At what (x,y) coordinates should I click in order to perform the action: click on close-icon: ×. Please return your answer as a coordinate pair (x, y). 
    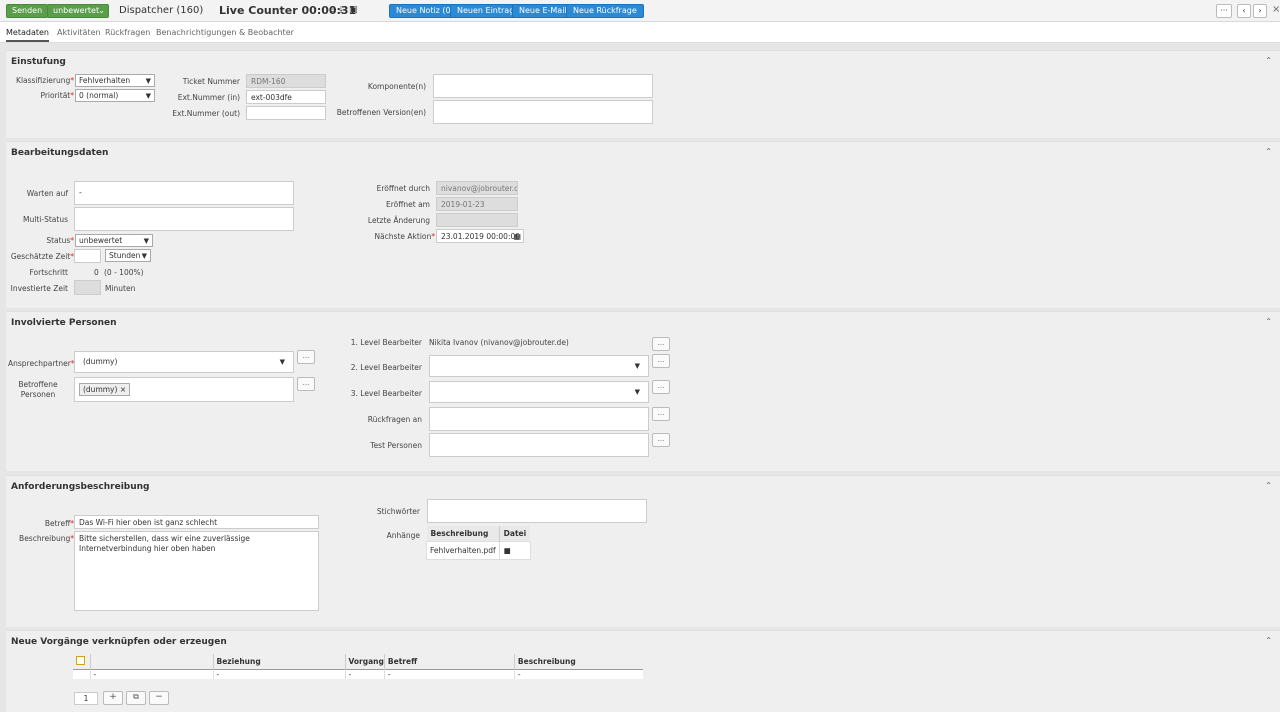
    Looking at the image, I should click on (1276, 9).